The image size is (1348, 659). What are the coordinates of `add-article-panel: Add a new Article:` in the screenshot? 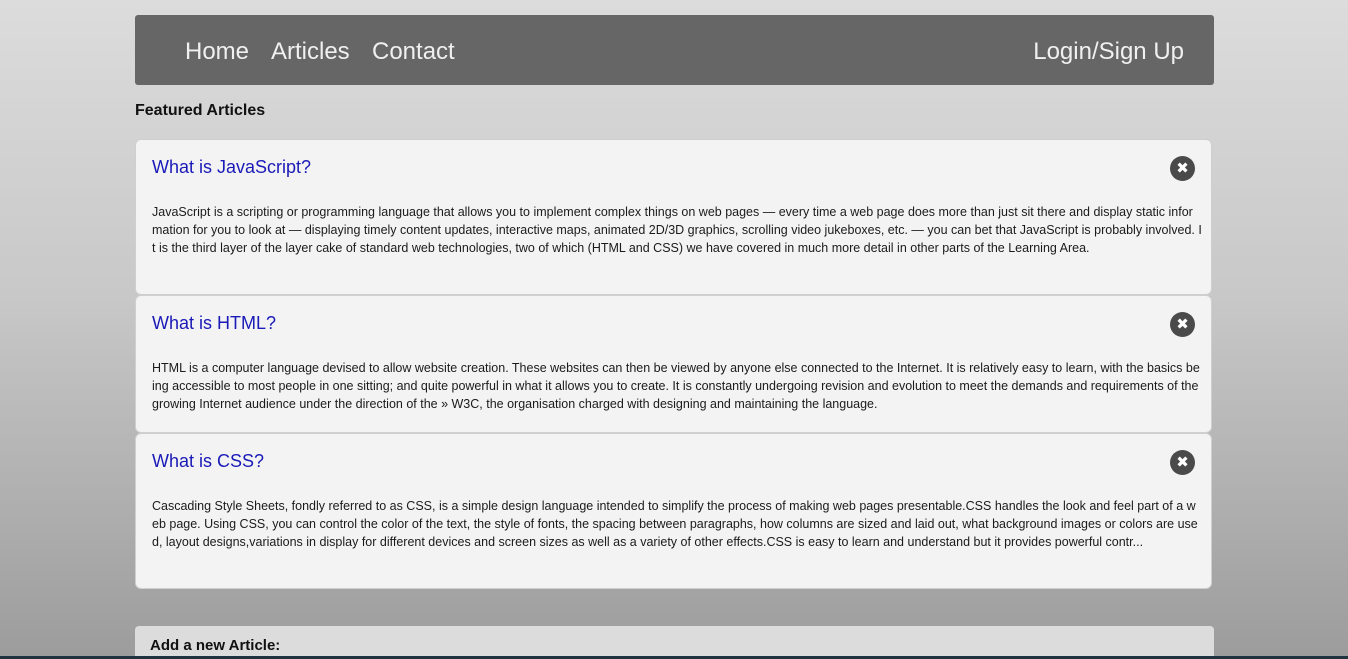 It's located at (674, 642).